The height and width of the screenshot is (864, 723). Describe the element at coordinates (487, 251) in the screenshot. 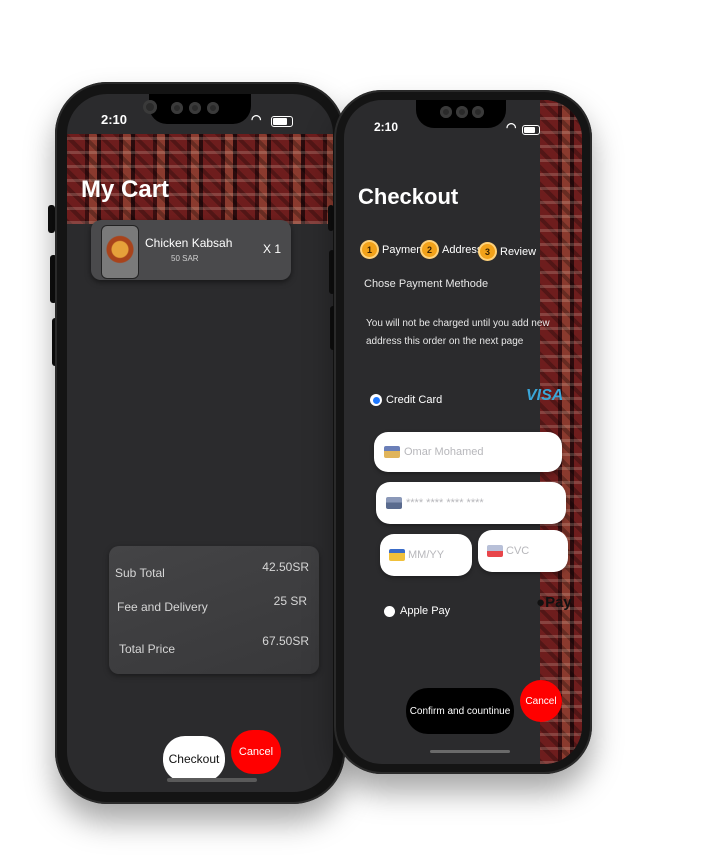

I see `step-number: 3` at that location.